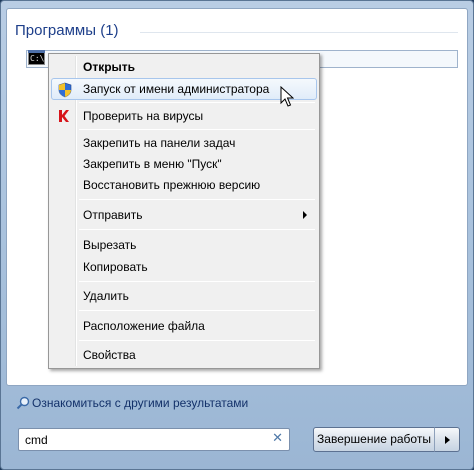 The height and width of the screenshot is (470, 474). Describe the element at coordinates (115, 267) in the screenshot. I see `menu-item-label: Копировать` at that location.